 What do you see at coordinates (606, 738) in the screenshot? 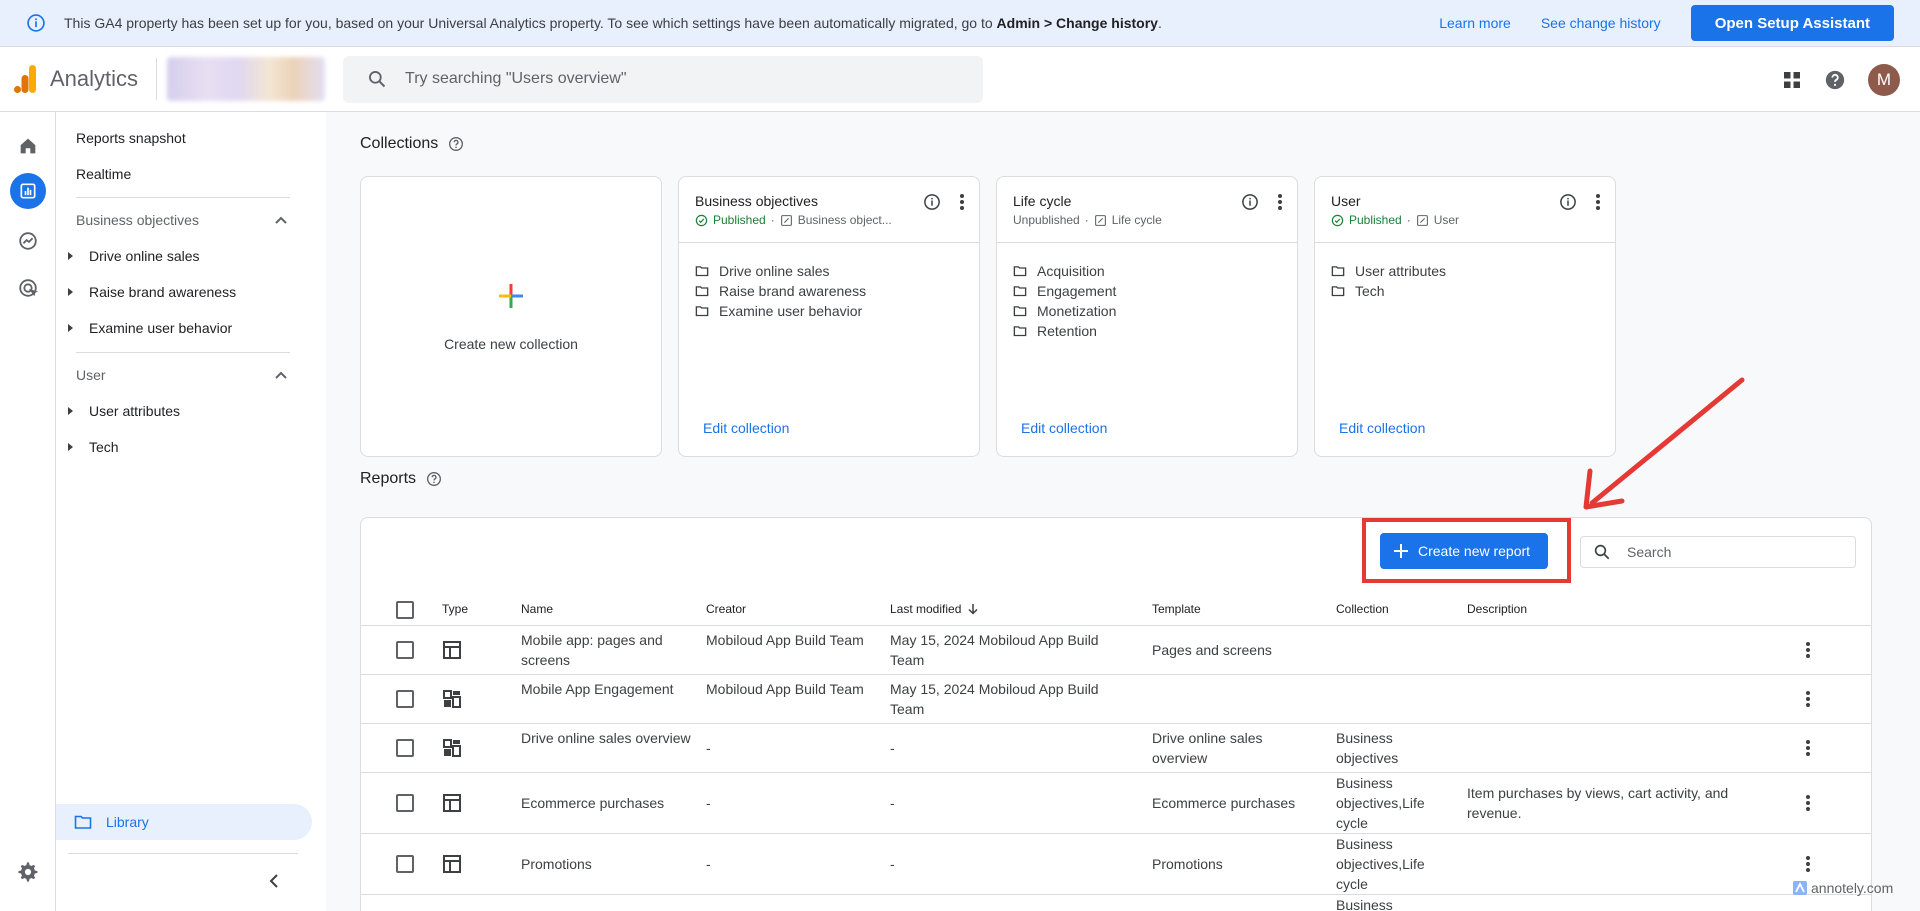
I see `report-name: Drive online sales overview` at bounding box center [606, 738].